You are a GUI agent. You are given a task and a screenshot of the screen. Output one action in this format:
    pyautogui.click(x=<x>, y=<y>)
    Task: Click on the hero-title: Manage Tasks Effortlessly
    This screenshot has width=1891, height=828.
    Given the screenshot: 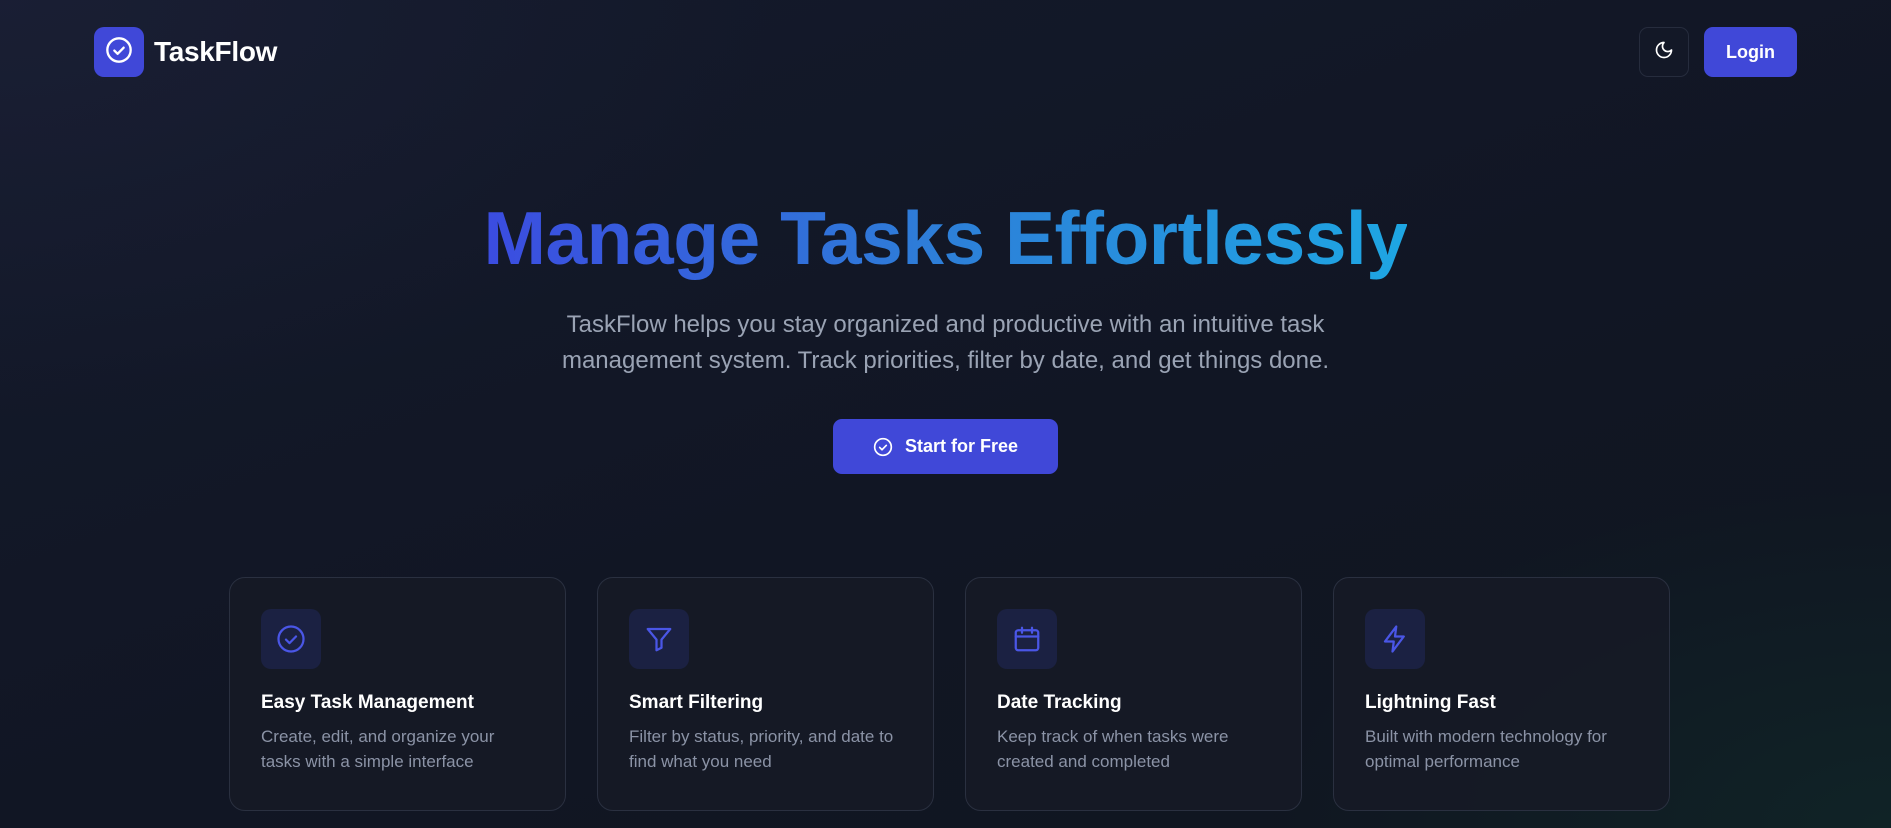 What is the action you would take?
    pyautogui.click(x=945, y=240)
    